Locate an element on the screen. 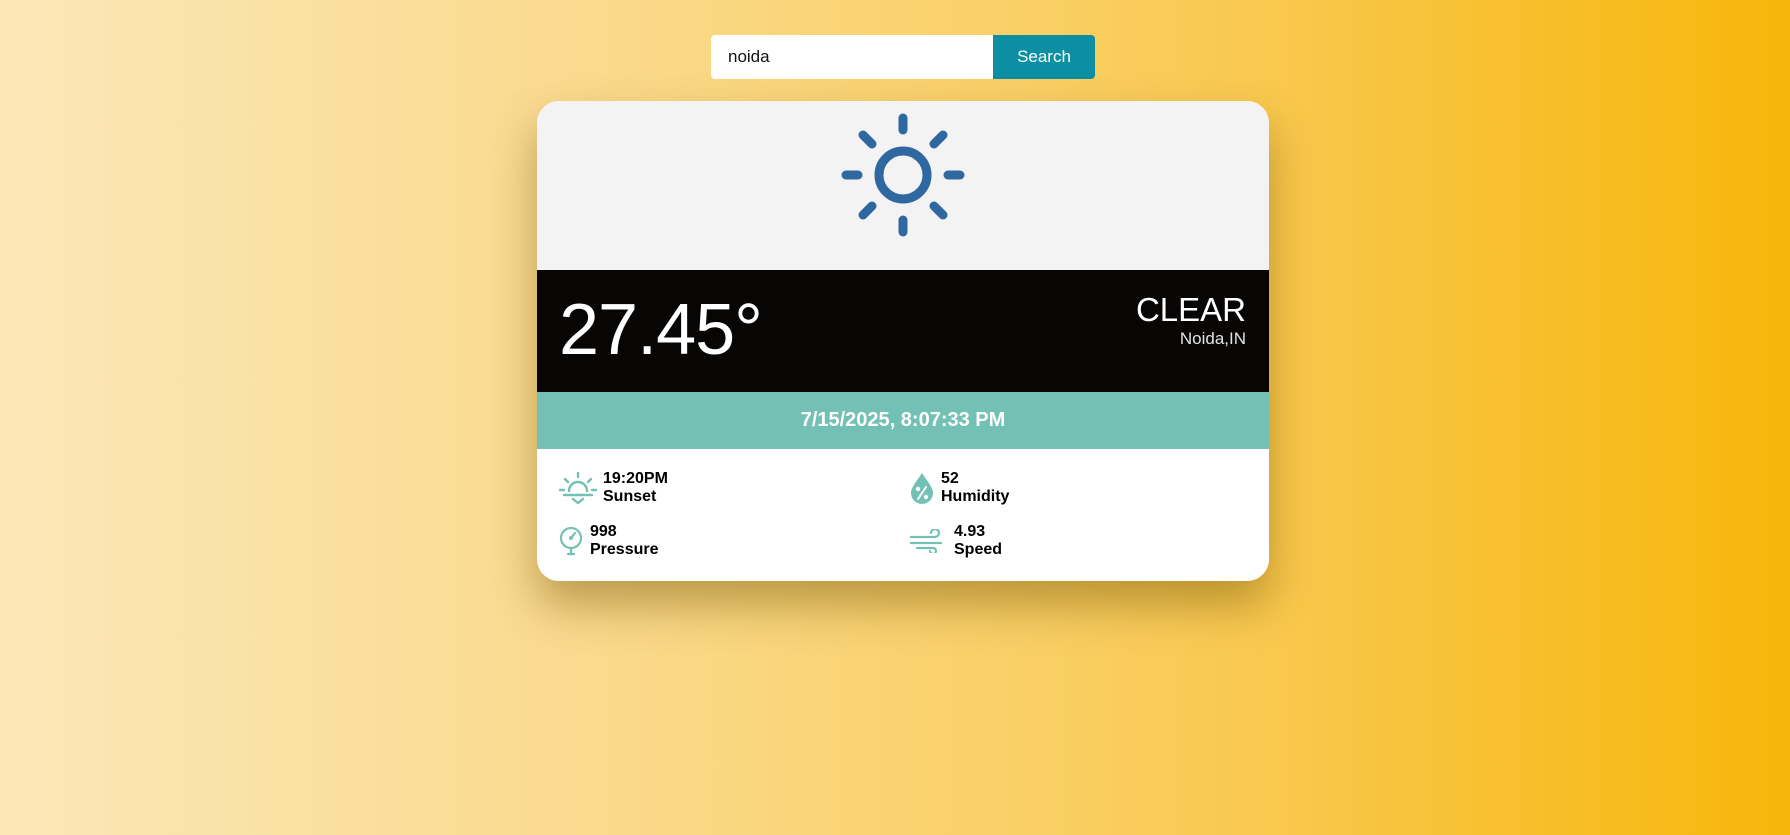  pressure-gauge-icon is located at coordinates (571, 541).